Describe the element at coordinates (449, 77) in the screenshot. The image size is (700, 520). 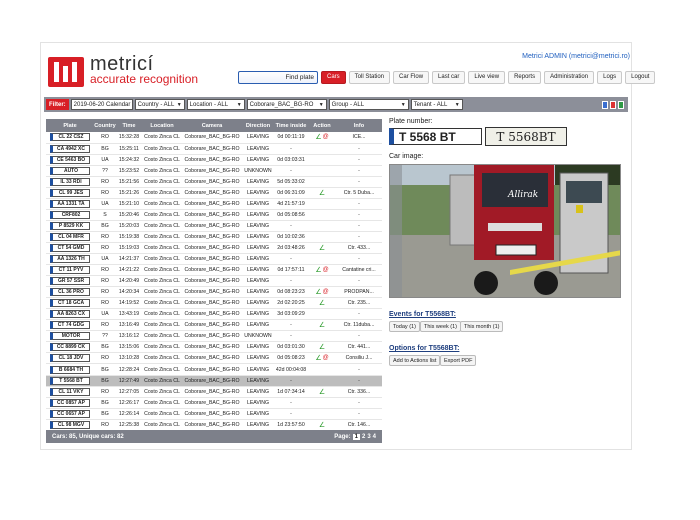
I see `nav-last-car: Last car` at that location.